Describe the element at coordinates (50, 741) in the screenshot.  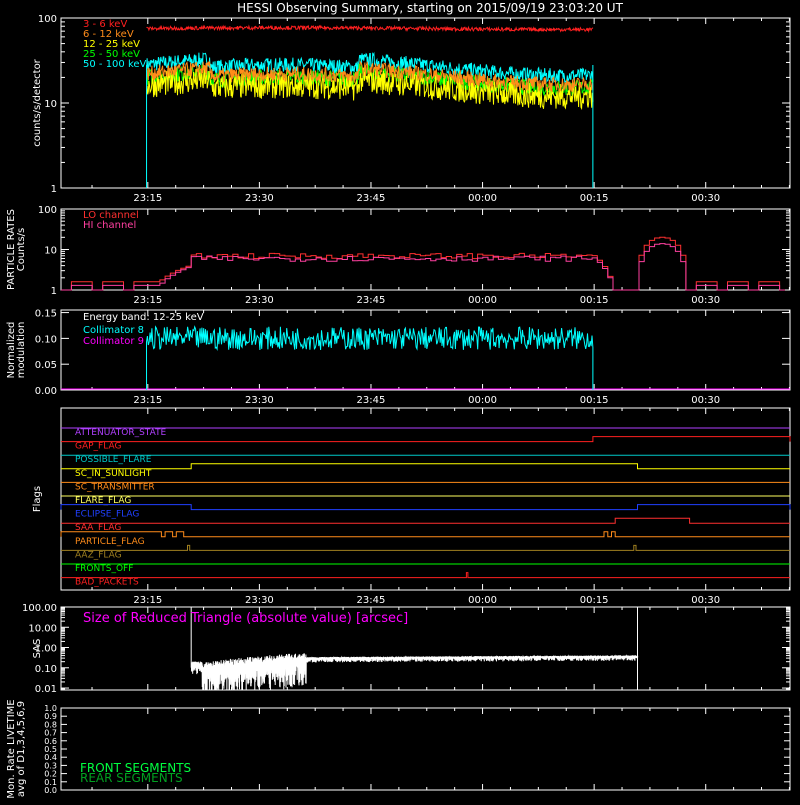
I see `y-tick-label: 0.6` at that location.